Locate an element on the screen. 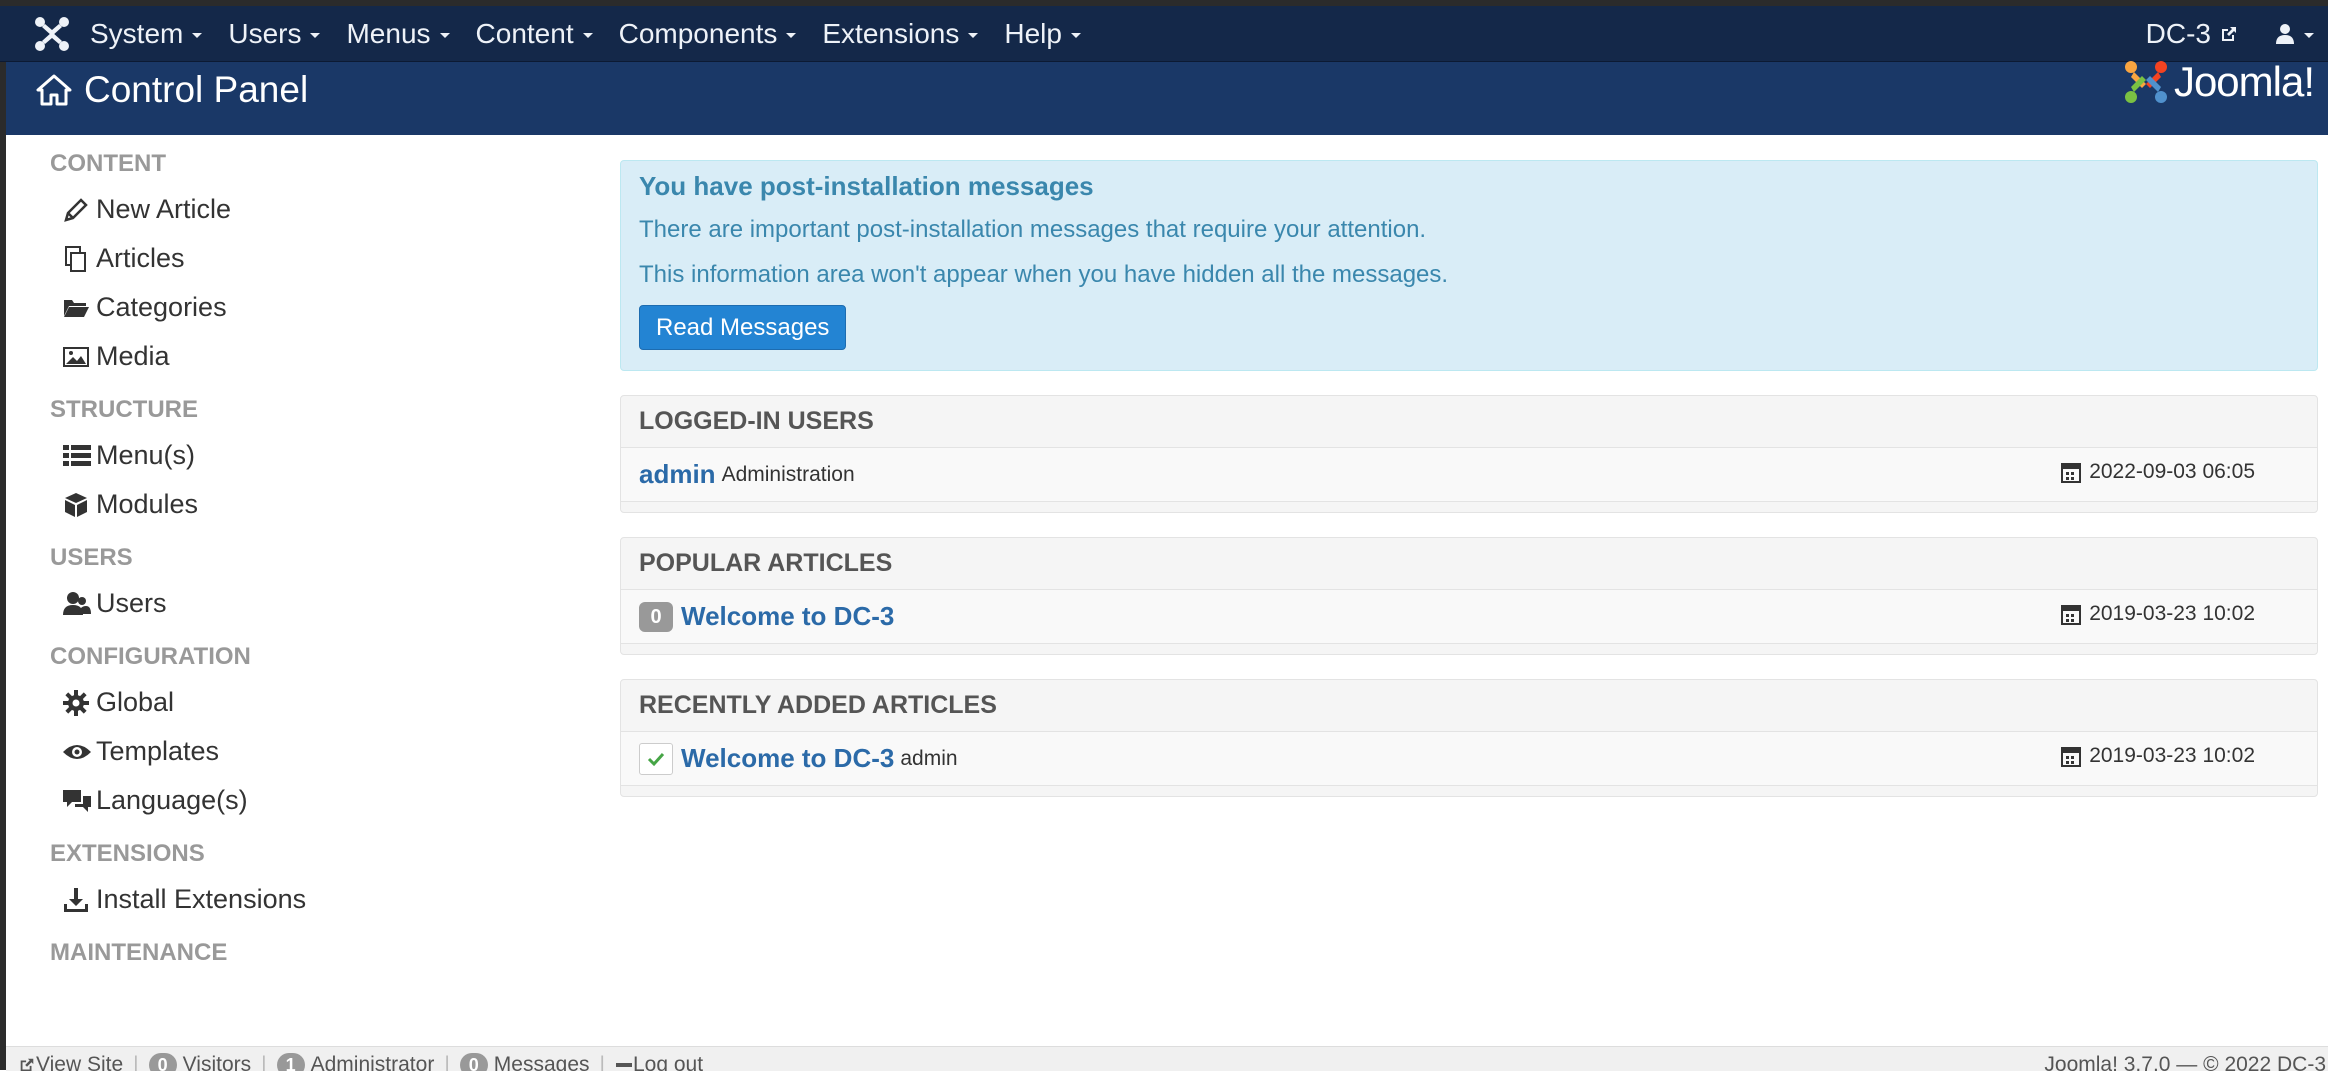 Image resolution: width=2328 pixels, height=1071 pixels. user-icon is located at coordinates (2285, 33).